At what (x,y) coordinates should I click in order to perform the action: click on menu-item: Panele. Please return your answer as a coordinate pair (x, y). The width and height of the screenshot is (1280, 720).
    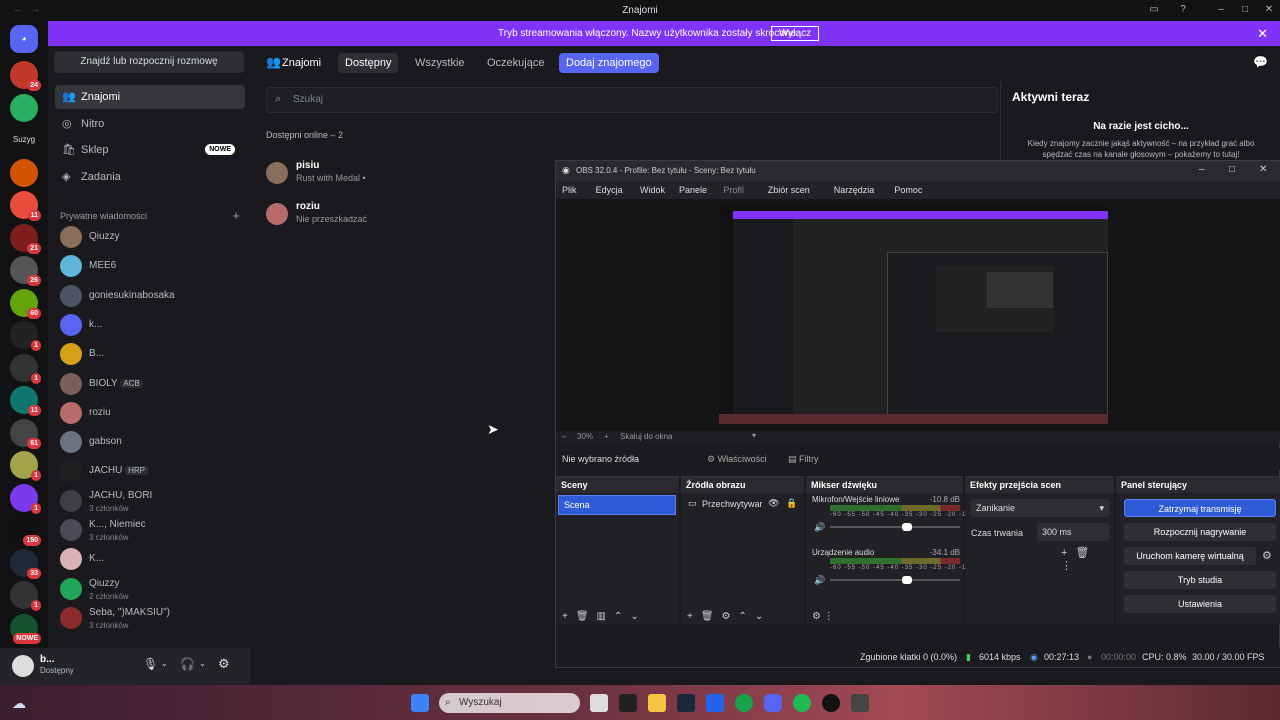
    Looking at the image, I should click on (693, 190).